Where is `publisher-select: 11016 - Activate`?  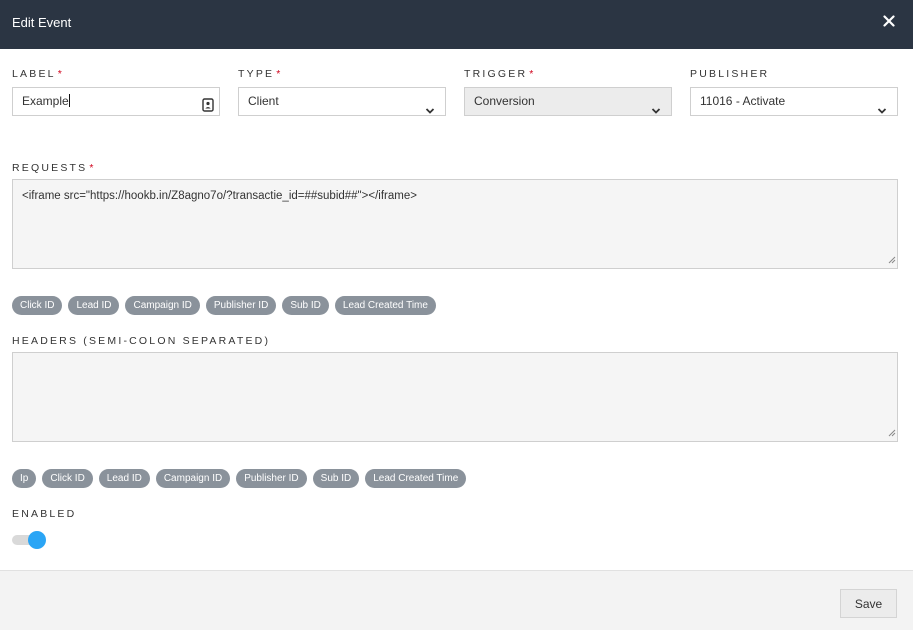 publisher-select: 11016 - Activate is located at coordinates (794, 101).